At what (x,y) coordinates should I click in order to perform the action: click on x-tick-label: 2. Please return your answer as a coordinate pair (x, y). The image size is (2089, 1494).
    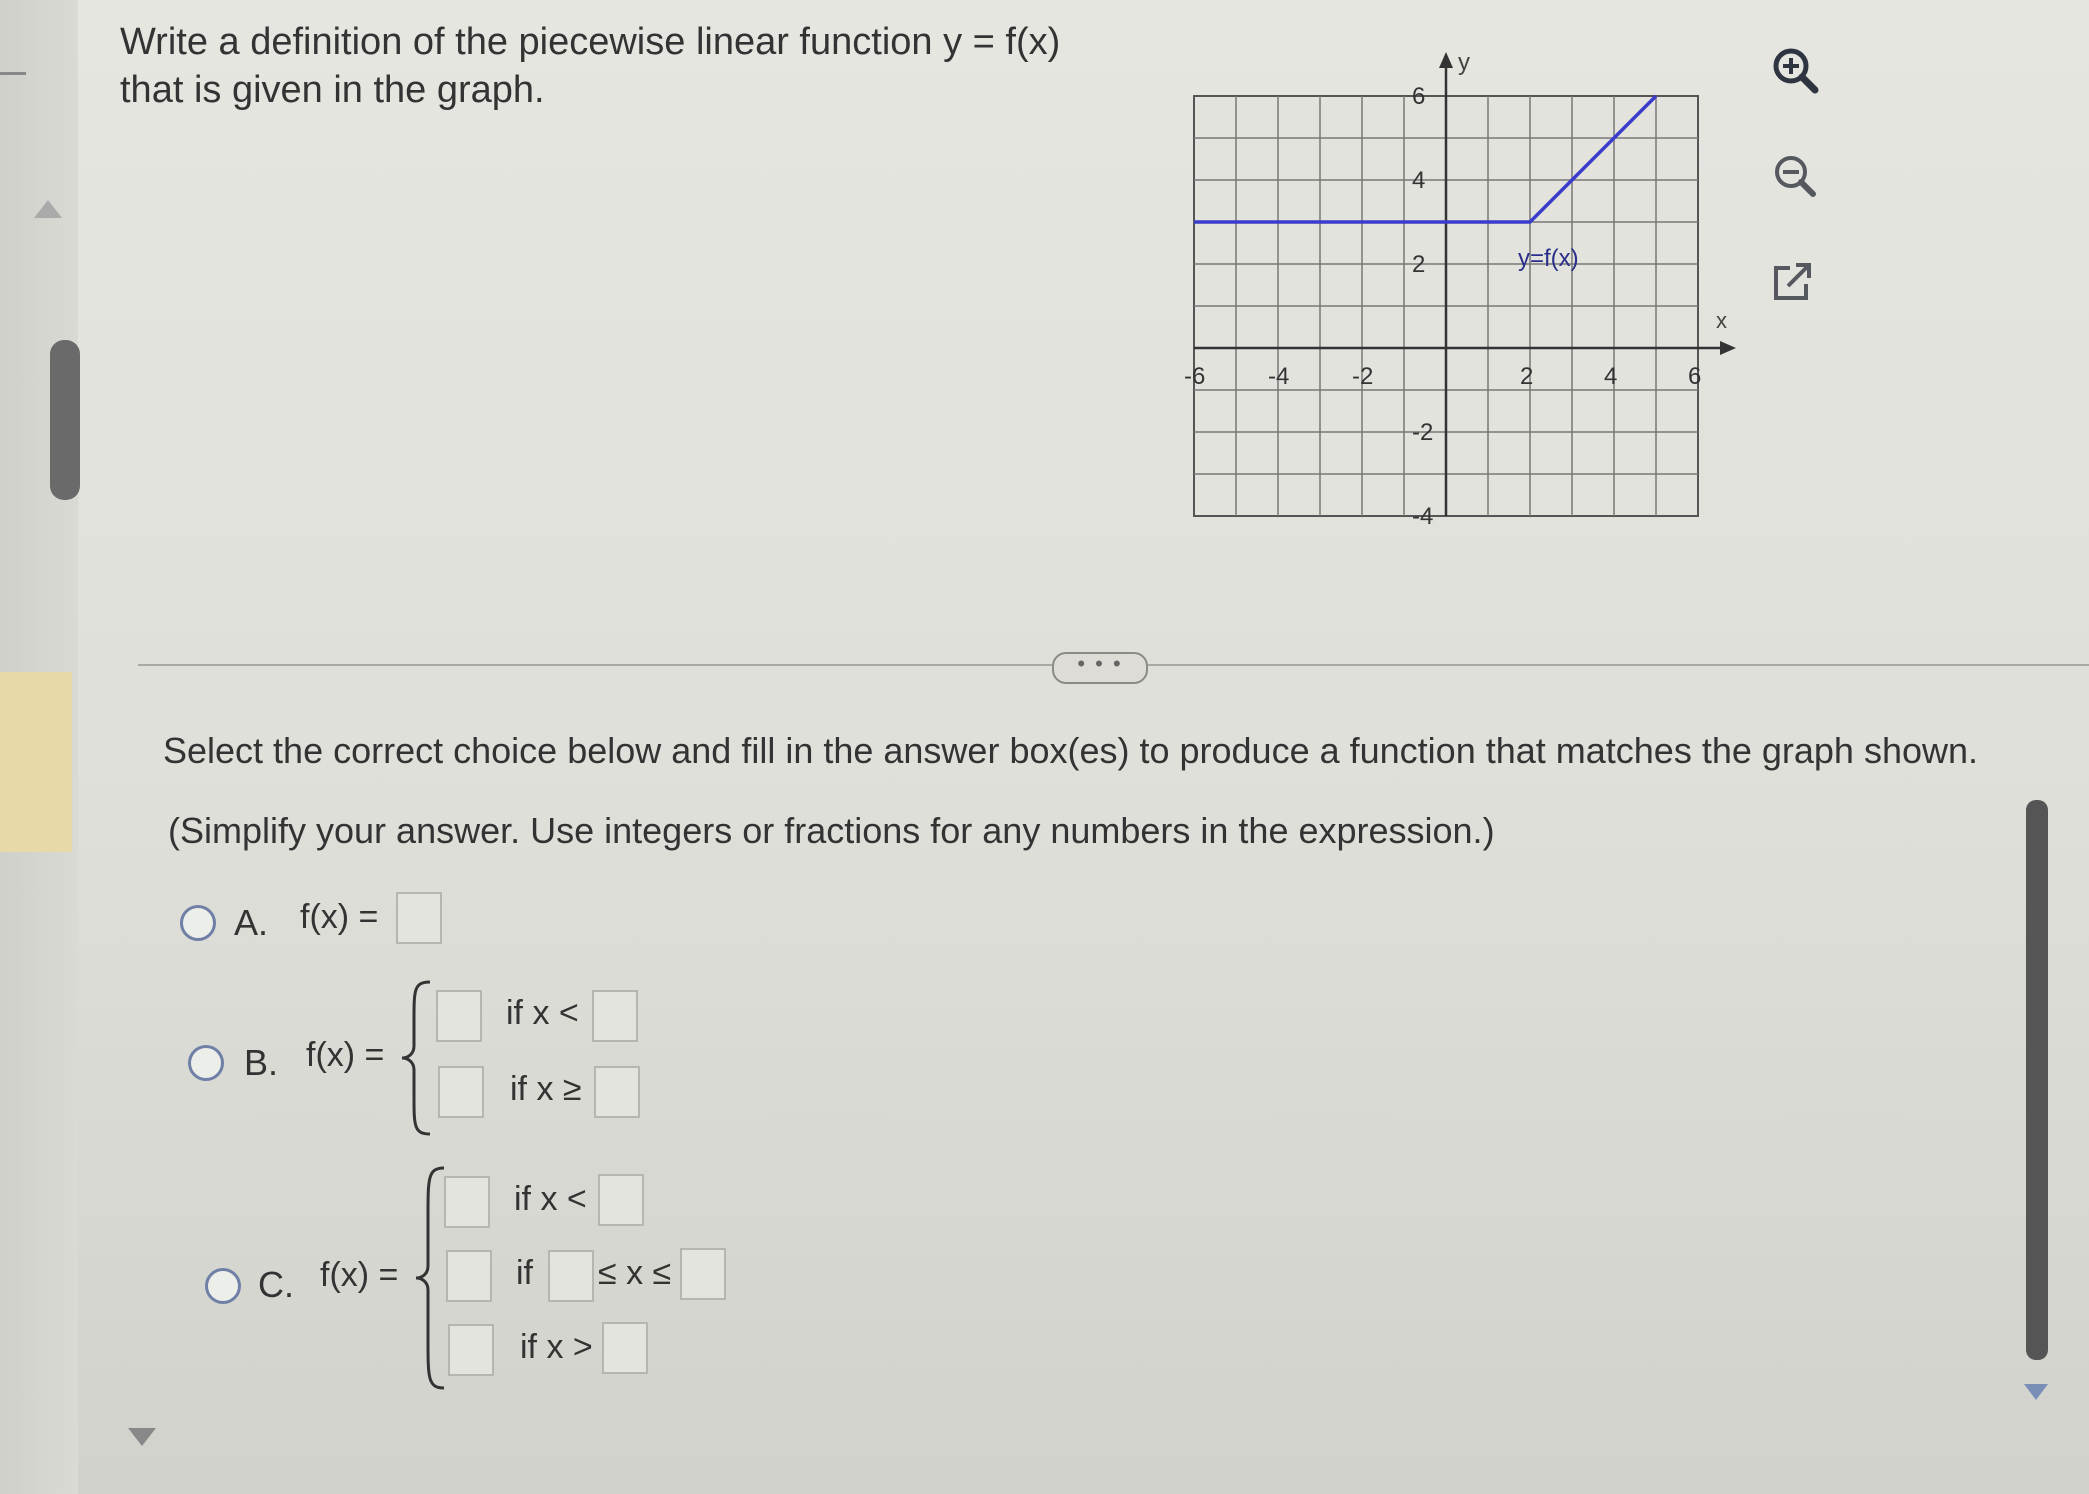
    Looking at the image, I should click on (1526, 376).